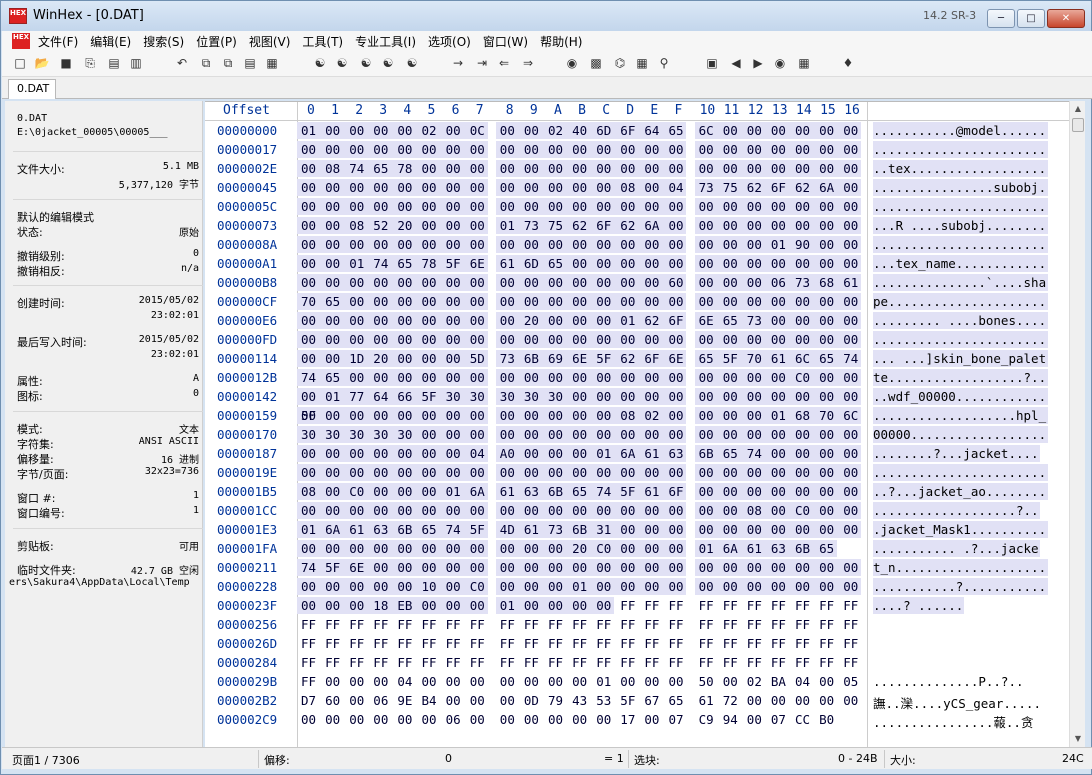 The width and height of the screenshot is (1092, 775). What do you see at coordinates (630, 700) in the screenshot?
I see `hex-byte: 5F` at bounding box center [630, 700].